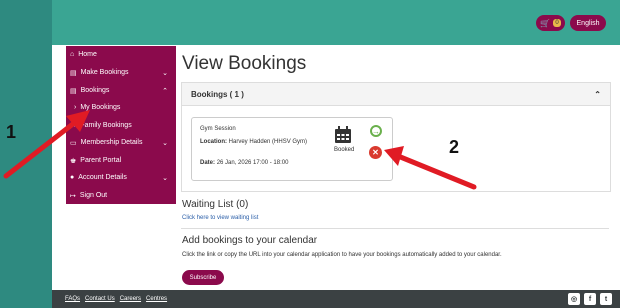 The height and width of the screenshot is (308, 620). I want to click on annotation-number-2: 2, so click(454, 147).